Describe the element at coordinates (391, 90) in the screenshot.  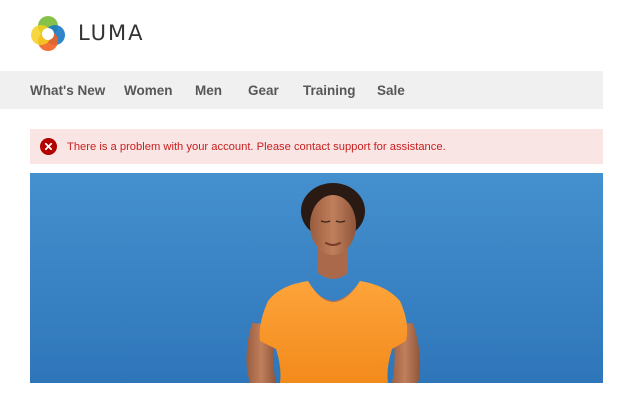
I see `nav-item-sale: Sale` at that location.